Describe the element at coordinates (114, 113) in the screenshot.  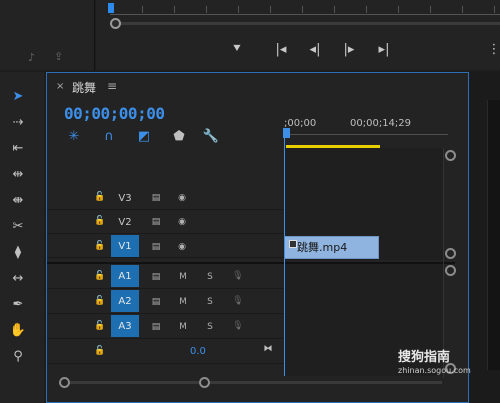
I see `playhead-timecode: 00;00;00;00` at that location.